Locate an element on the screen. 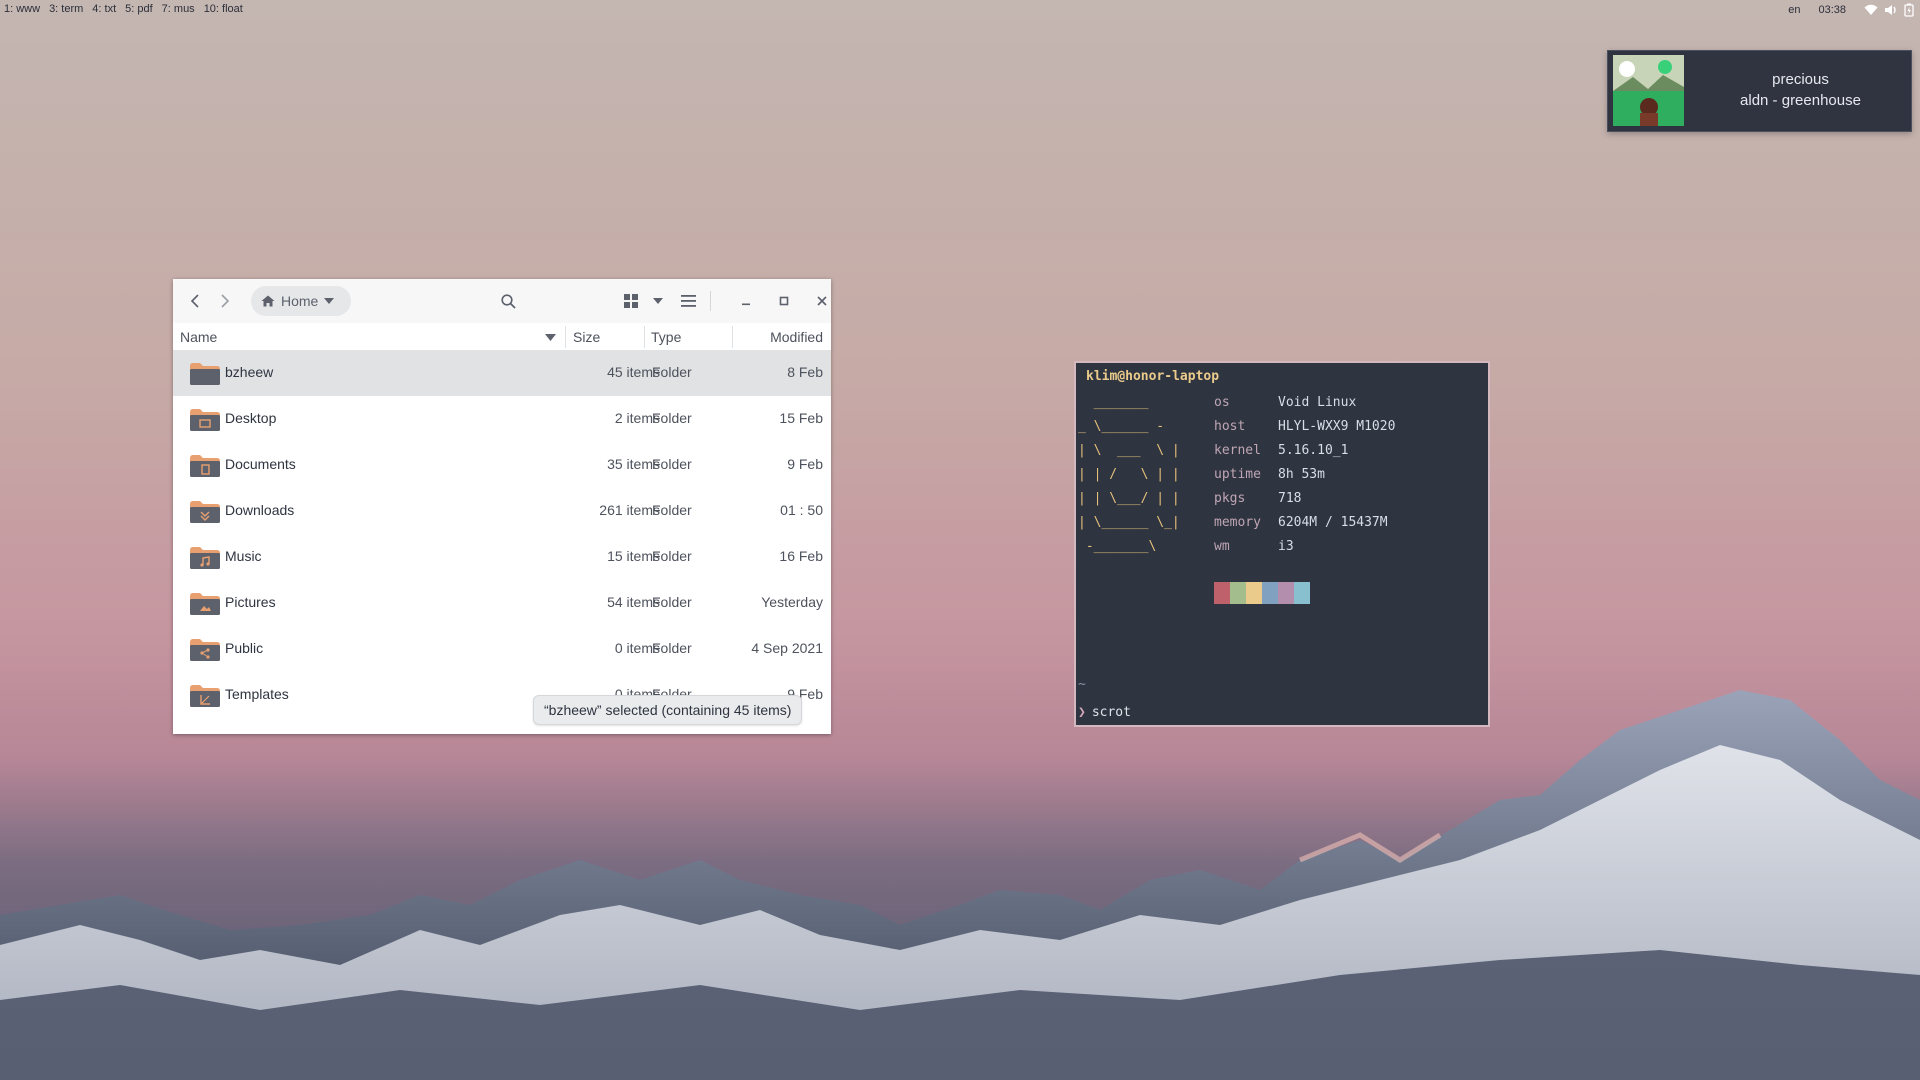 The width and height of the screenshot is (1920, 1080). menu-button is located at coordinates (688, 301).